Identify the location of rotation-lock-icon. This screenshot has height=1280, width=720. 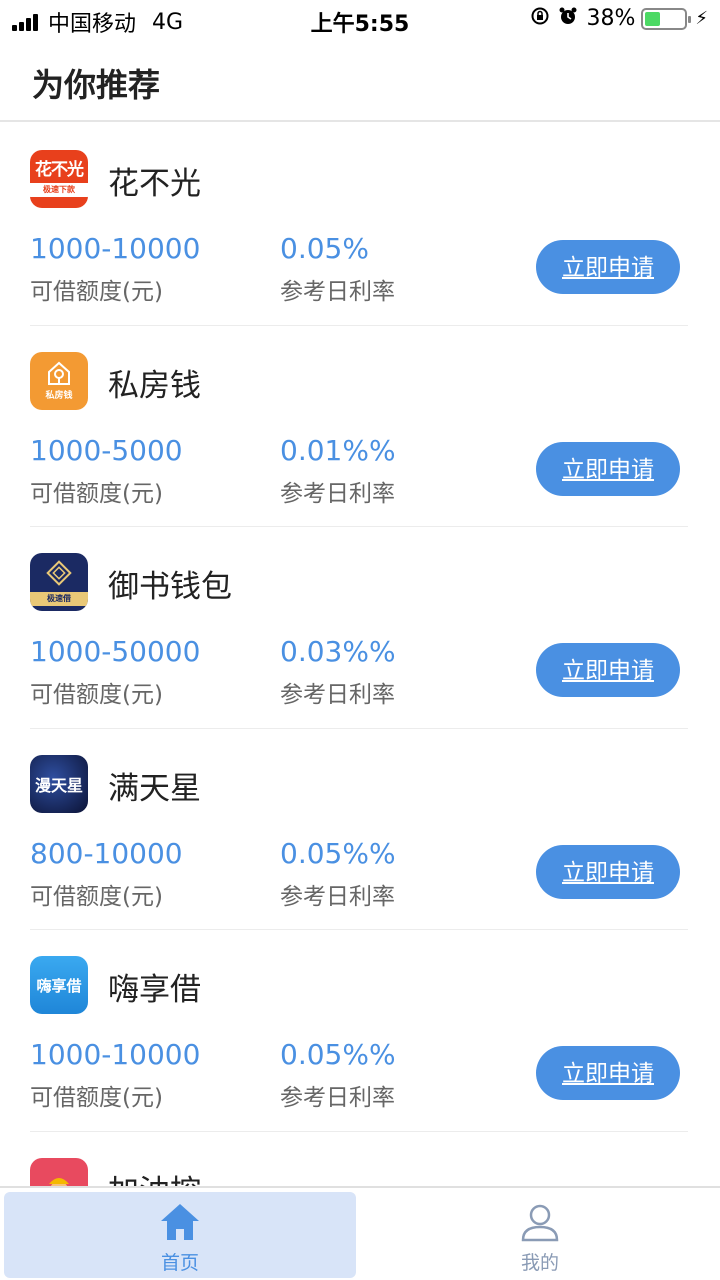
(540, 18).